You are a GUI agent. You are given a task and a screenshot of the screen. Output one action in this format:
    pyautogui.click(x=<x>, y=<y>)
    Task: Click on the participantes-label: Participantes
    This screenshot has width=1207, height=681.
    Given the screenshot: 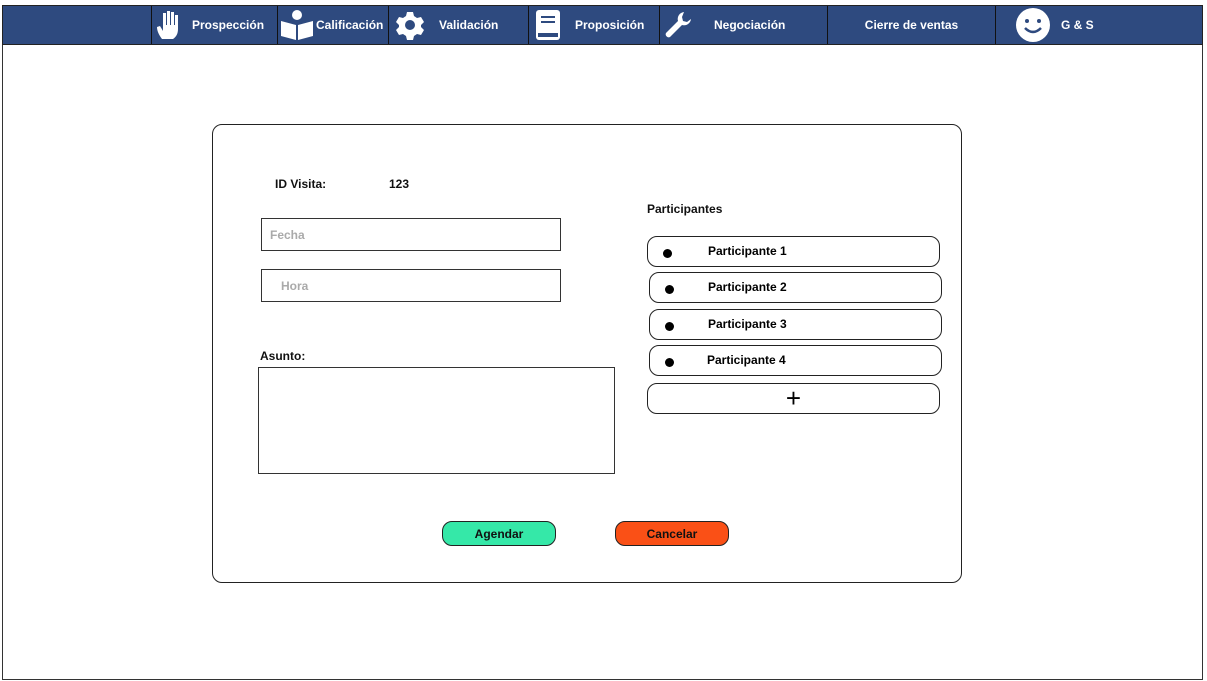 What is the action you would take?
    pyautogui.click(x=685, y=209)
    